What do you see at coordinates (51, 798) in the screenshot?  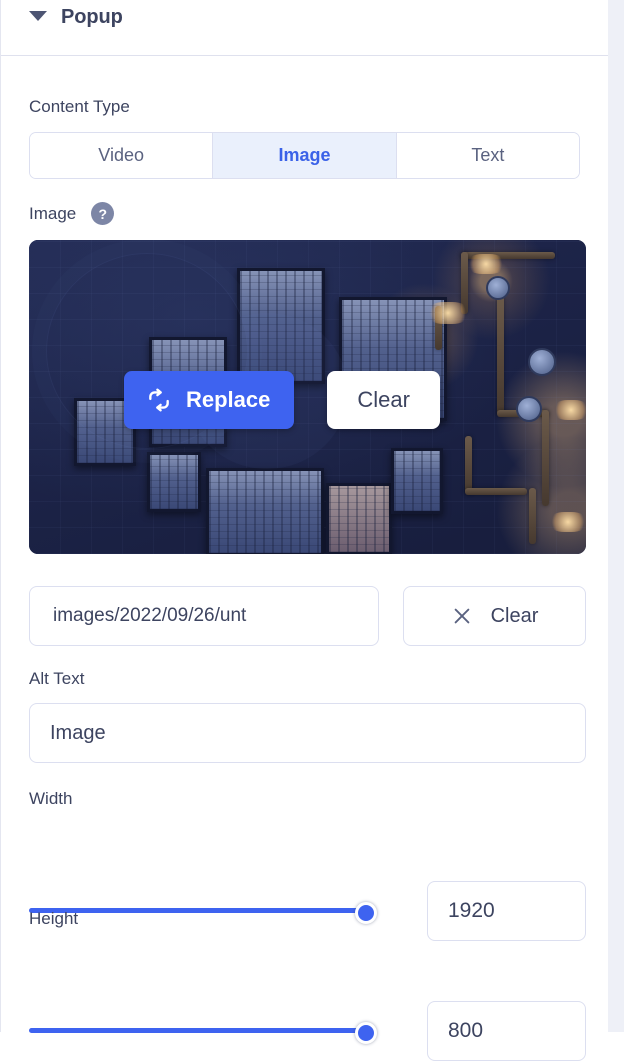 I see `width-label: Width` at bounding box center [51, 798].